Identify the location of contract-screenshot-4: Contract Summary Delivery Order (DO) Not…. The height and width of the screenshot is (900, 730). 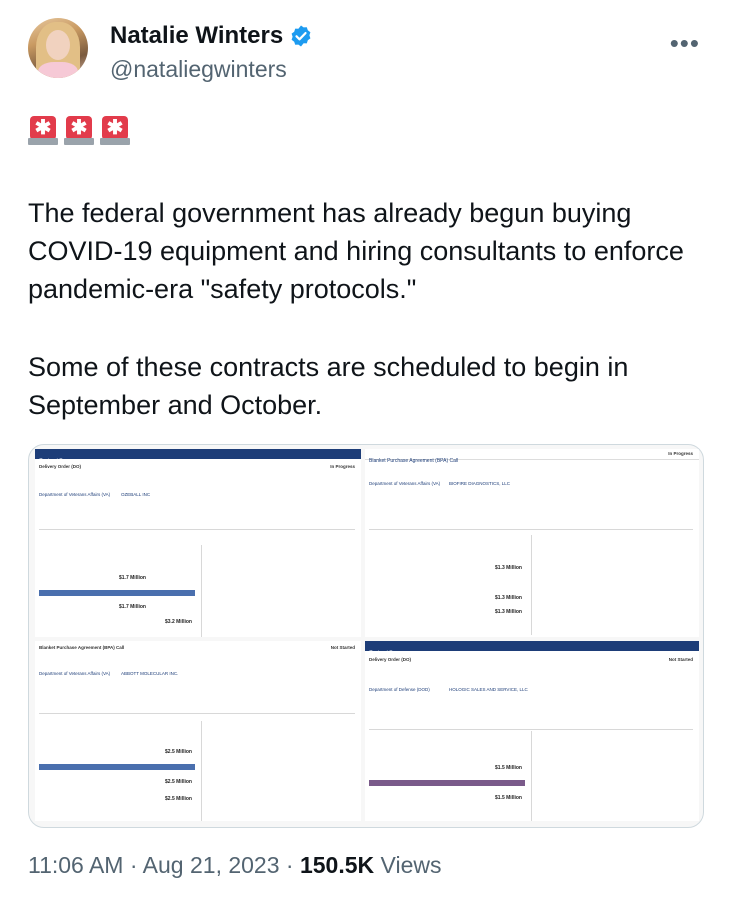
(532, 731).